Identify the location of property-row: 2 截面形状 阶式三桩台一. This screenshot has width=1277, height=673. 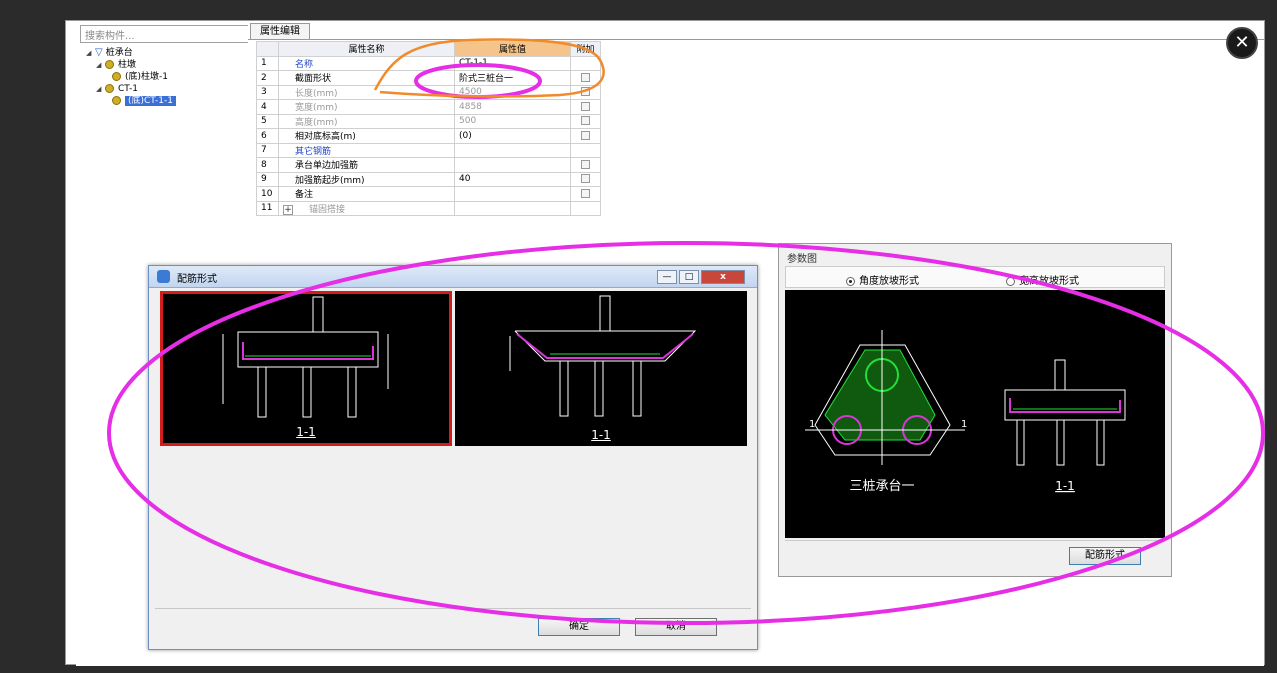
(428, 78).